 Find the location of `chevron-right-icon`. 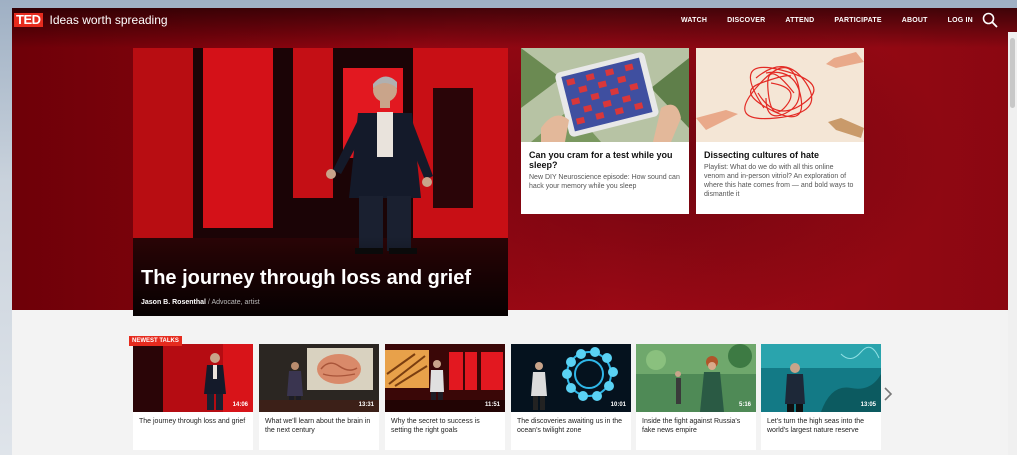

chevron-right-icon is located at coordinates (888, 394).